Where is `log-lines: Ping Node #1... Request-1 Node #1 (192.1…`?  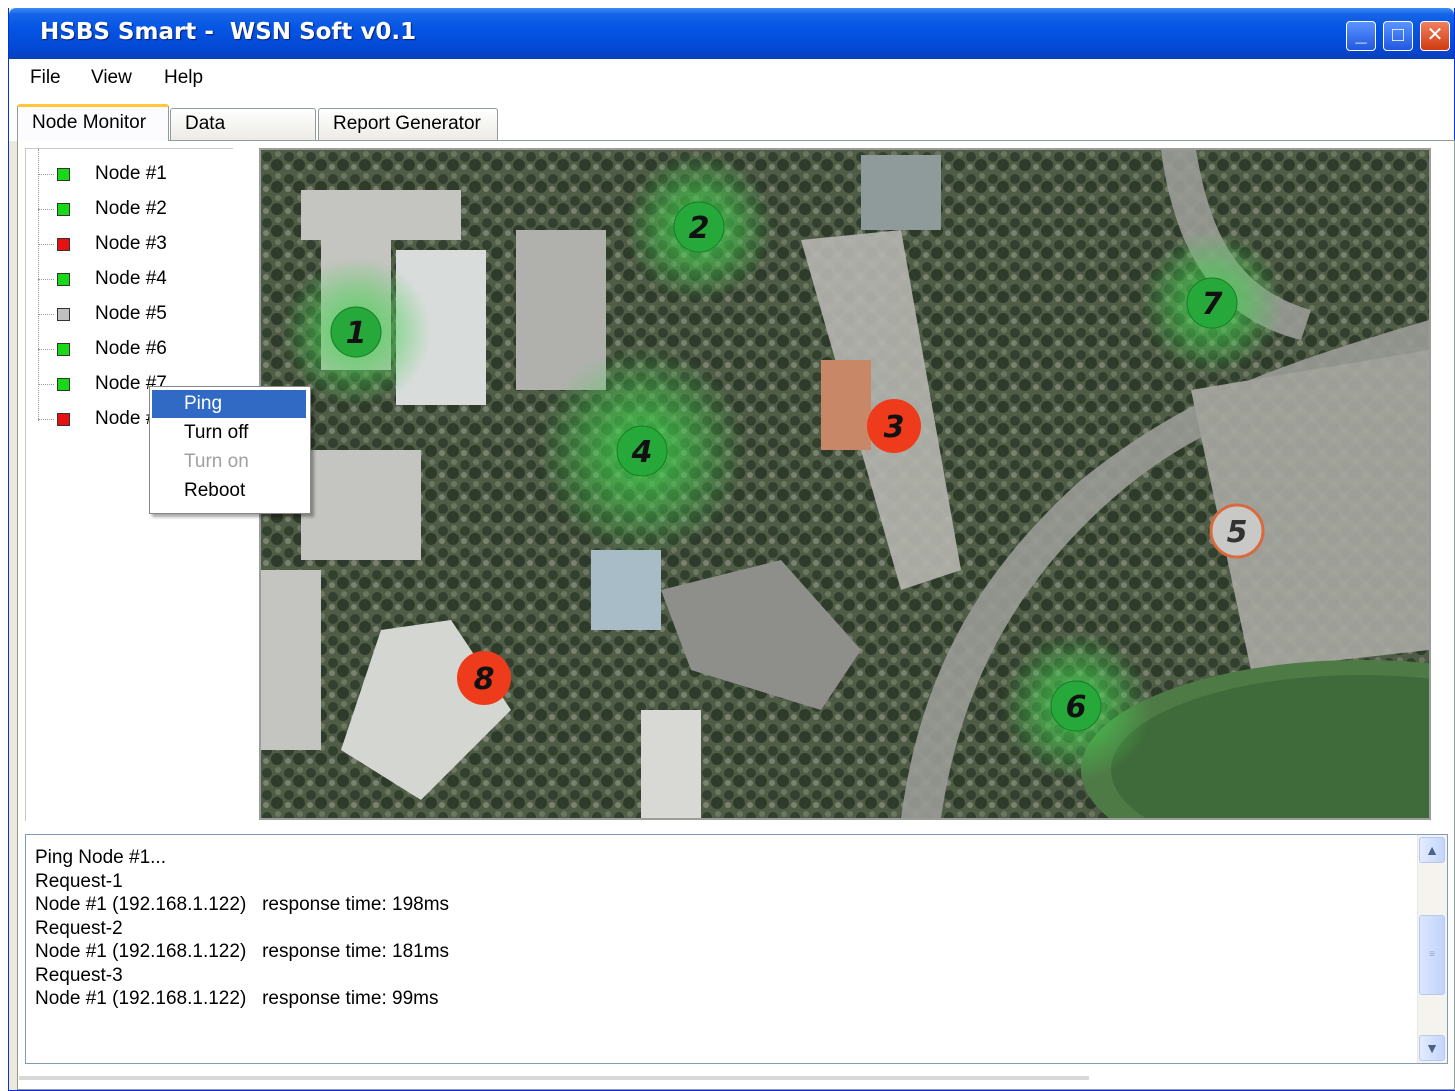 log-lines: Ping Node #1... Request-1 Node #1 (192.1… is located at coordinates (242, 928).